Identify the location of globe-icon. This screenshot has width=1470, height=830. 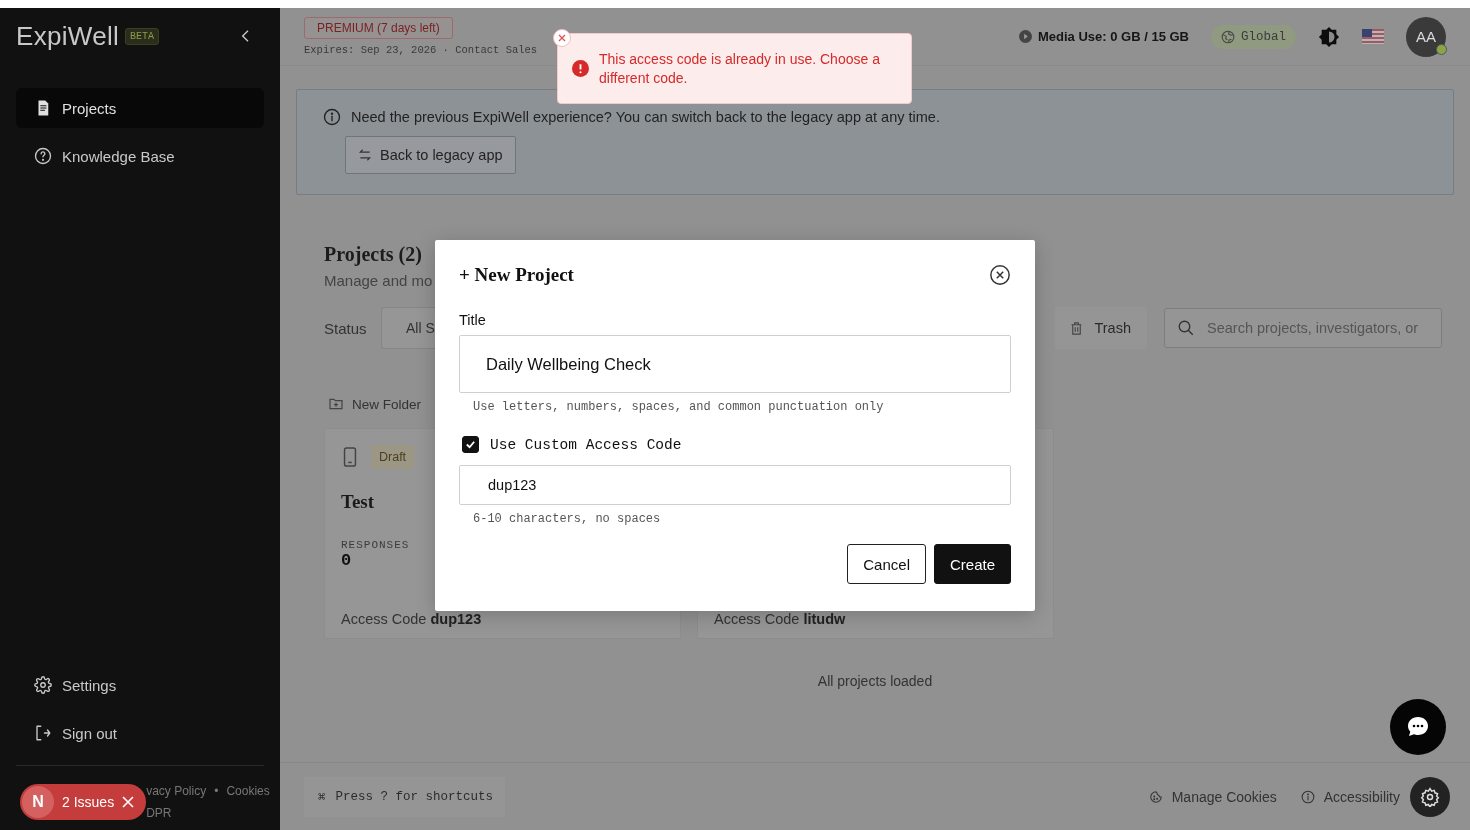
(1228, 36).